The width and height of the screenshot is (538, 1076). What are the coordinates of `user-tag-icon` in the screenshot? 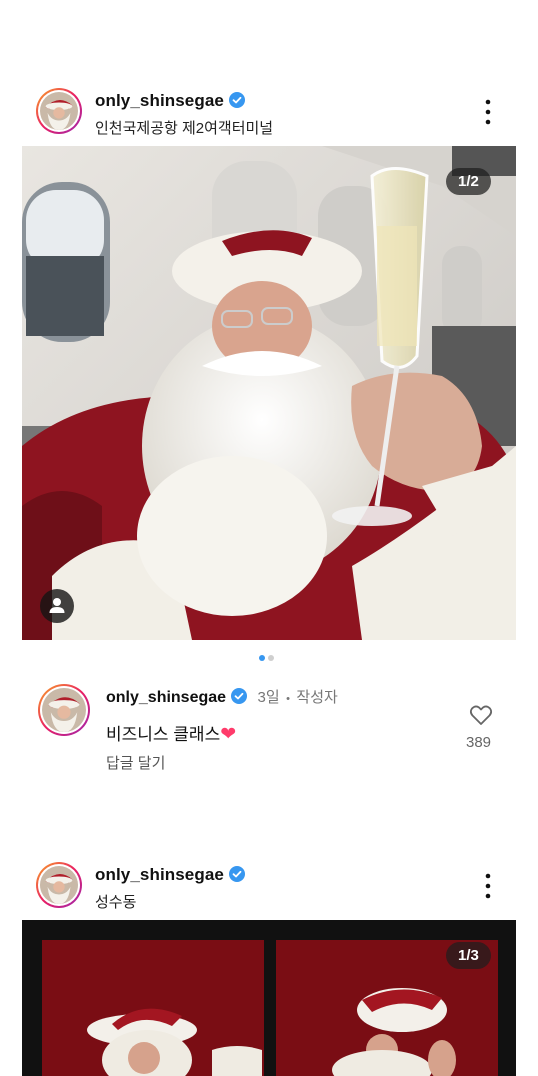 It's located at (57, 605).